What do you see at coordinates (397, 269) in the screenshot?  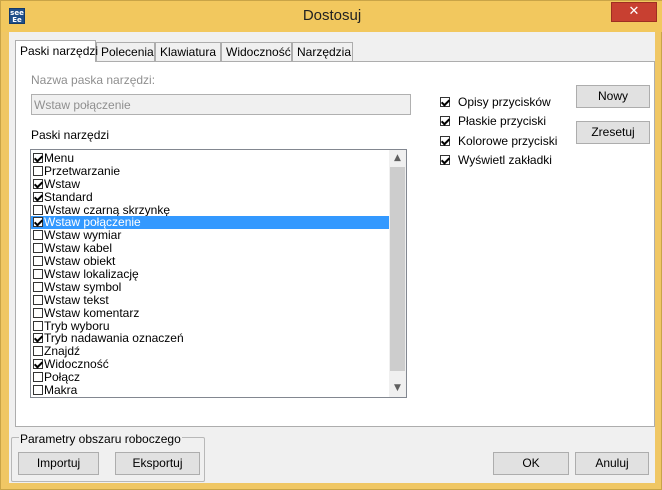 I see `scroll-thumb` at bounding box center [397, 269].